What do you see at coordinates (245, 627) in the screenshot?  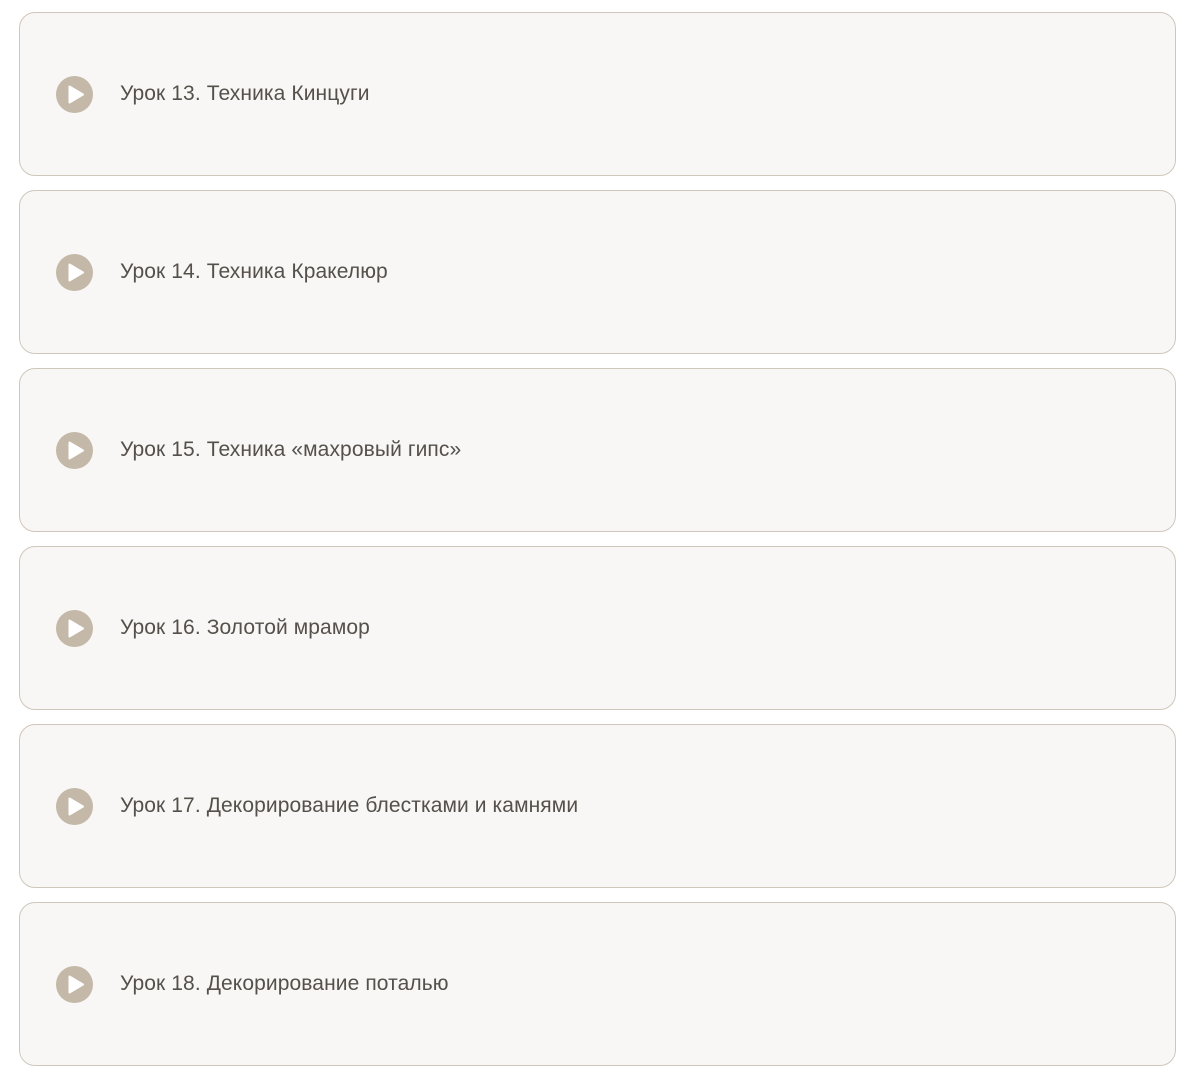 I see `lesson-title: Урок 16. Золотой мрамор` at bounding box center [245, 627].